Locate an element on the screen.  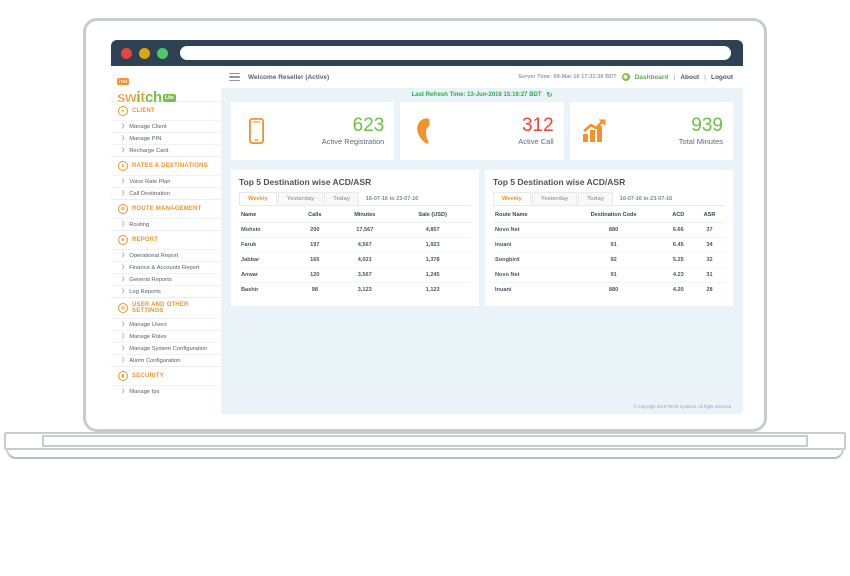
table-row: Songbird 92 5.25 32 is located at coordinates (609, 260).